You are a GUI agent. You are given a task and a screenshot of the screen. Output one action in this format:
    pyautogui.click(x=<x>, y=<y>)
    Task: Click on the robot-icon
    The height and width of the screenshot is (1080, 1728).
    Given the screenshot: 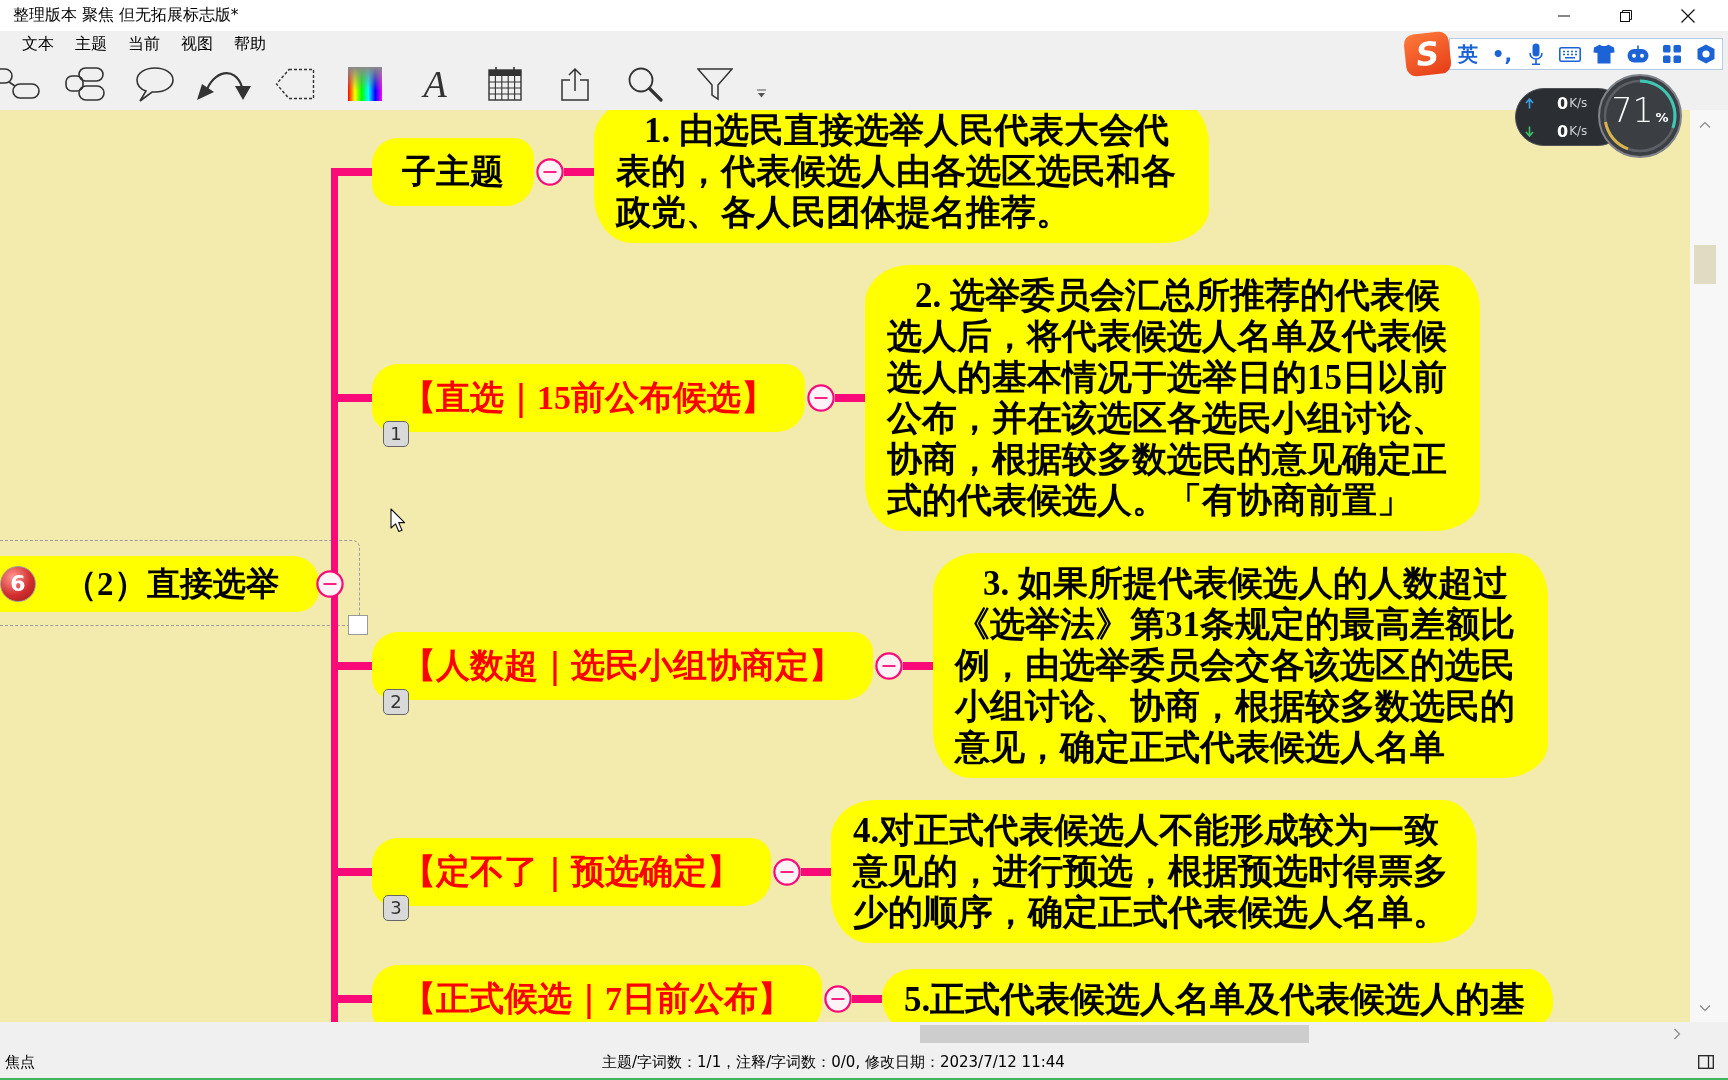 What is the action you would take?
    pyautogui.click(x=1638, y=54)
    